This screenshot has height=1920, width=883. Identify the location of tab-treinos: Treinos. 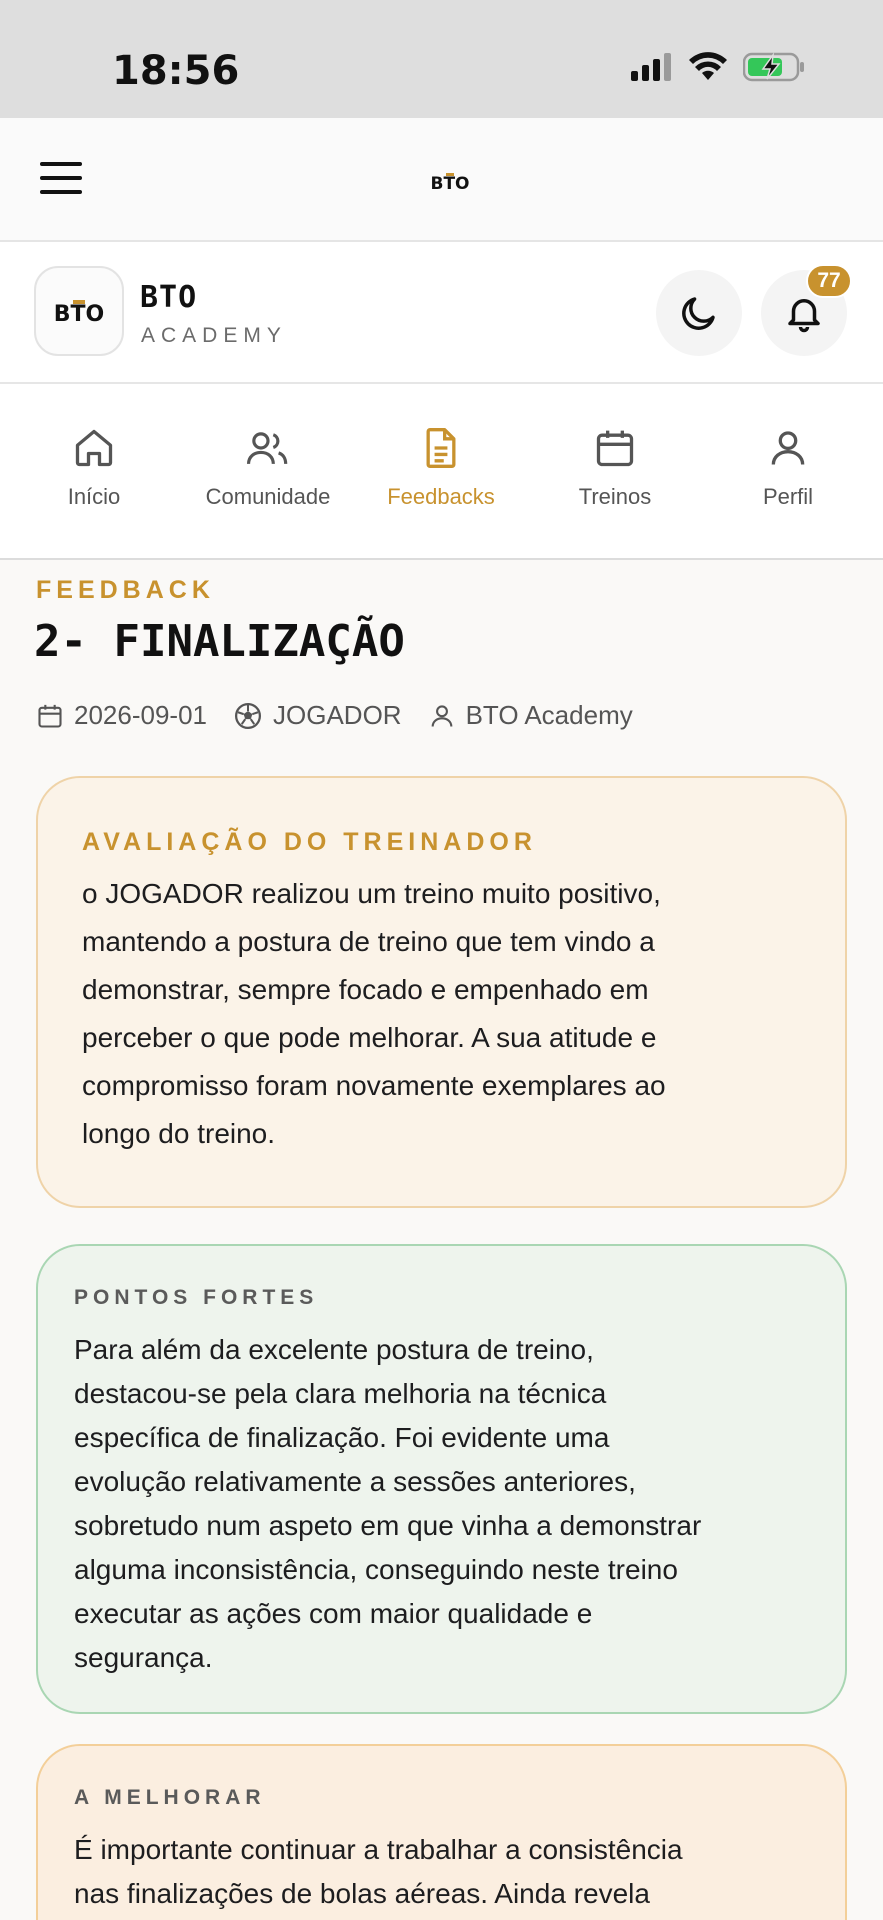
(615, 467).